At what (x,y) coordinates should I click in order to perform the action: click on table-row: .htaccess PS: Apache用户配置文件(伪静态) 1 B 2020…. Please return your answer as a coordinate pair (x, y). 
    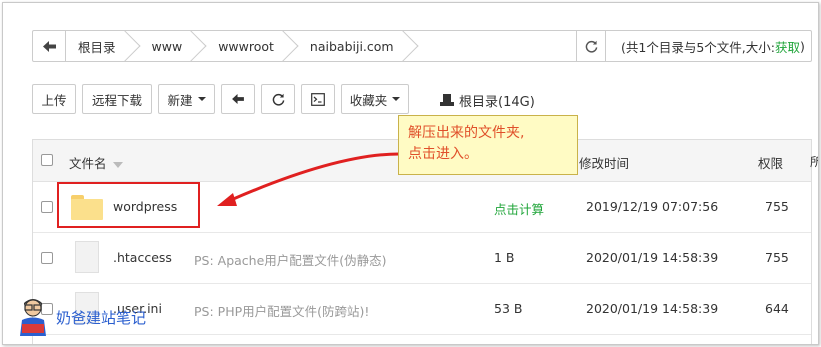
    Looking at the image, I should click on (422, 258).